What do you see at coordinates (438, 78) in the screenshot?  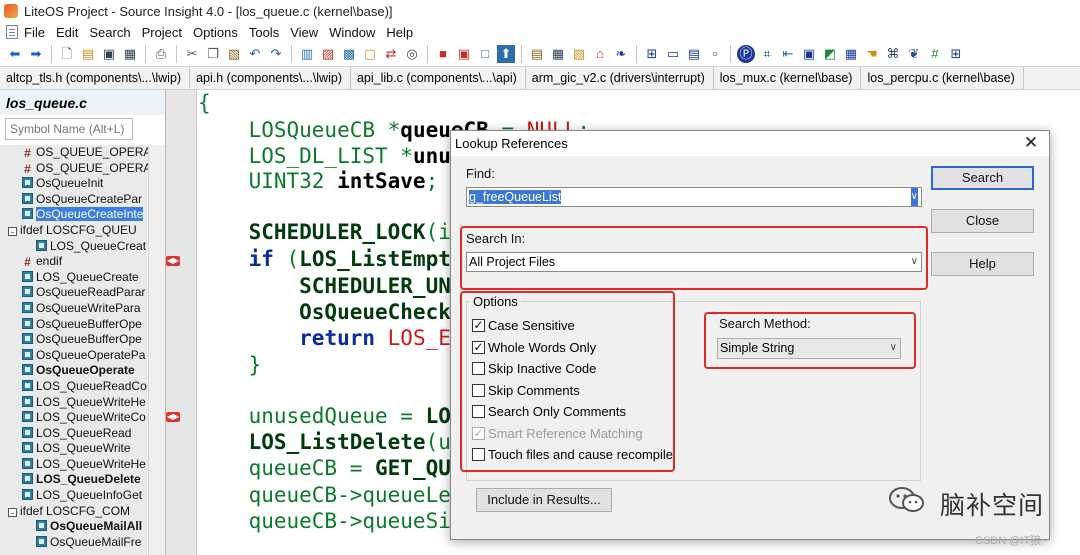 I see `tab-api-lib-c: api_lib.c (components\...\api)` at bounding box center [438, 78].